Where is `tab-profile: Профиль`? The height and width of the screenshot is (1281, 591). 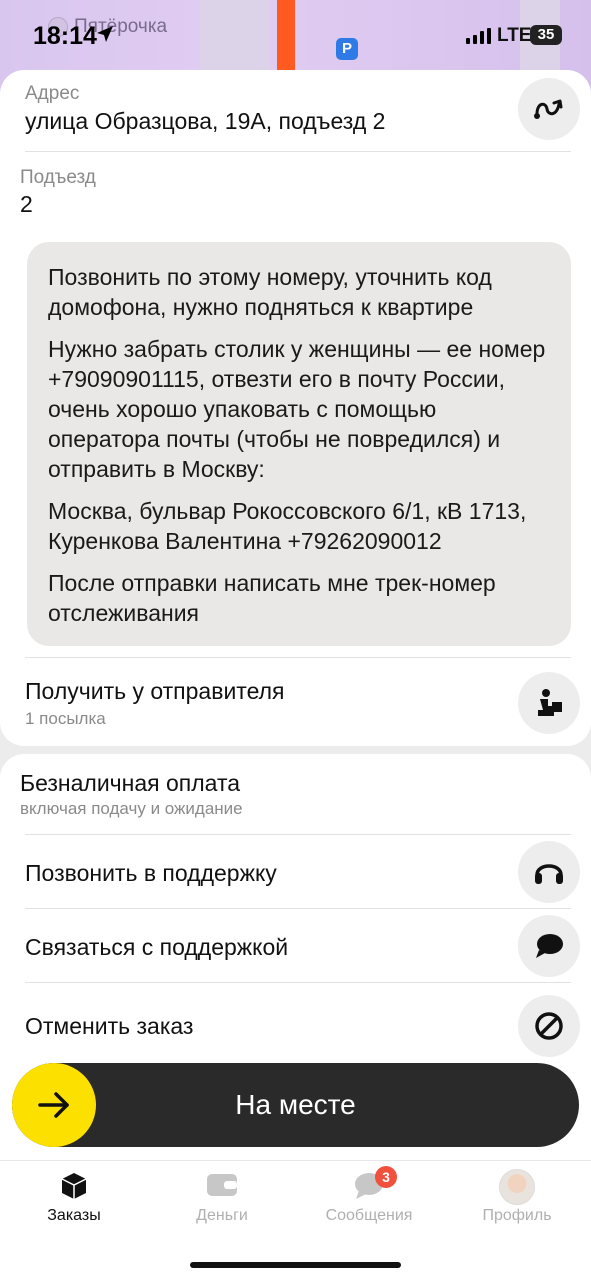 tab-profile: Профиль is located at coordinates (517, 1201).